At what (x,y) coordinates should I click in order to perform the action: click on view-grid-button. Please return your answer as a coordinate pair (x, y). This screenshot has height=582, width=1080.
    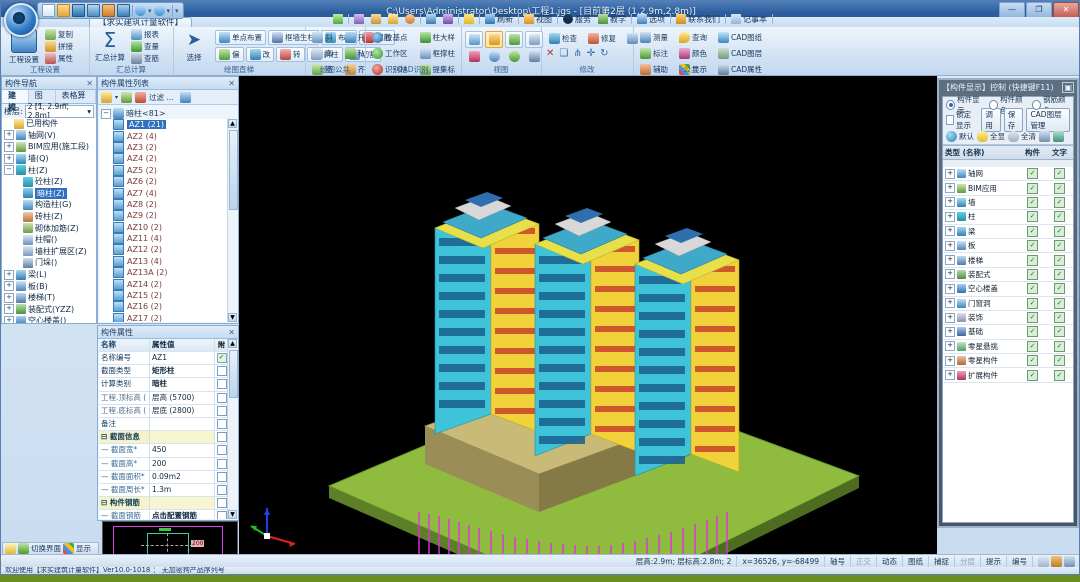
    Looking at the image, I should click on (514, 39).